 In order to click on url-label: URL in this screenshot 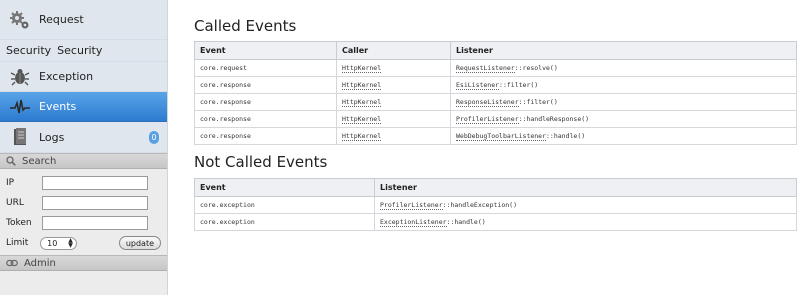, I will do `click(15, 203)`.